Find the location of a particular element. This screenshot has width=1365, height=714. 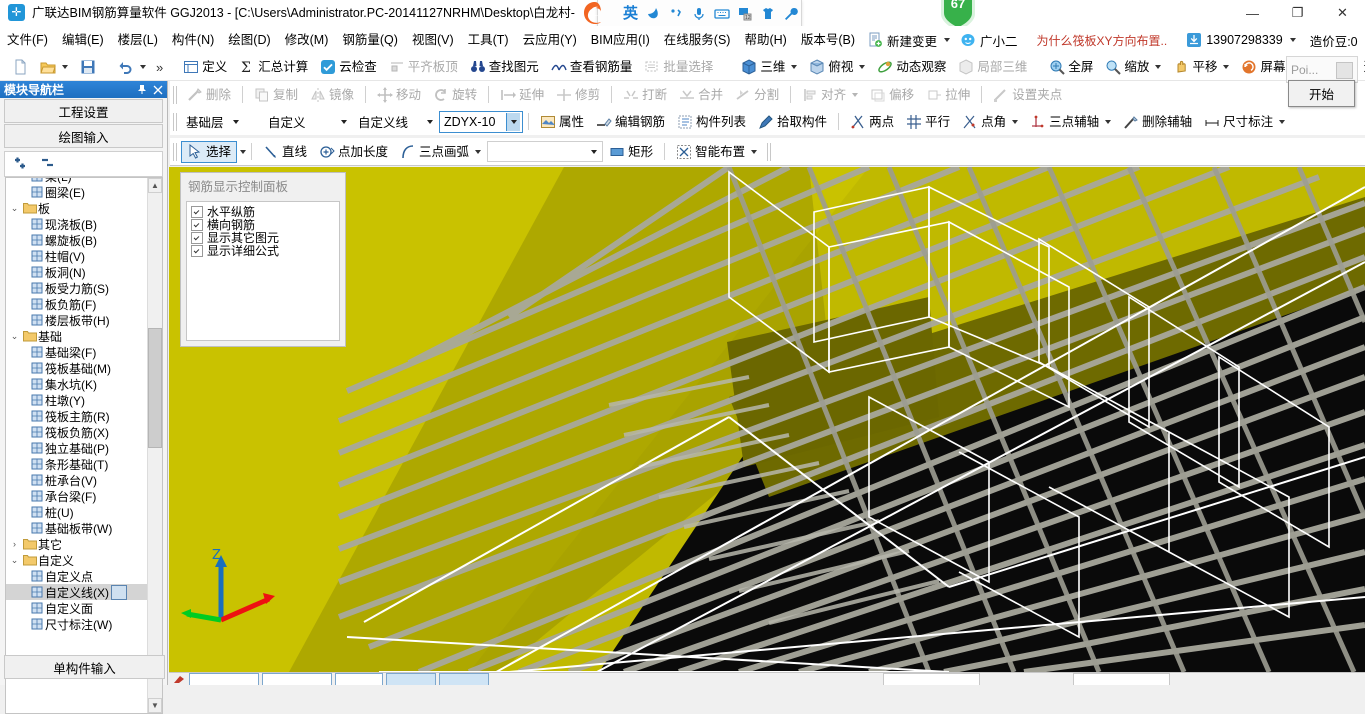

tree-item: 条形基础(T) is located at coordinates (77, 464).